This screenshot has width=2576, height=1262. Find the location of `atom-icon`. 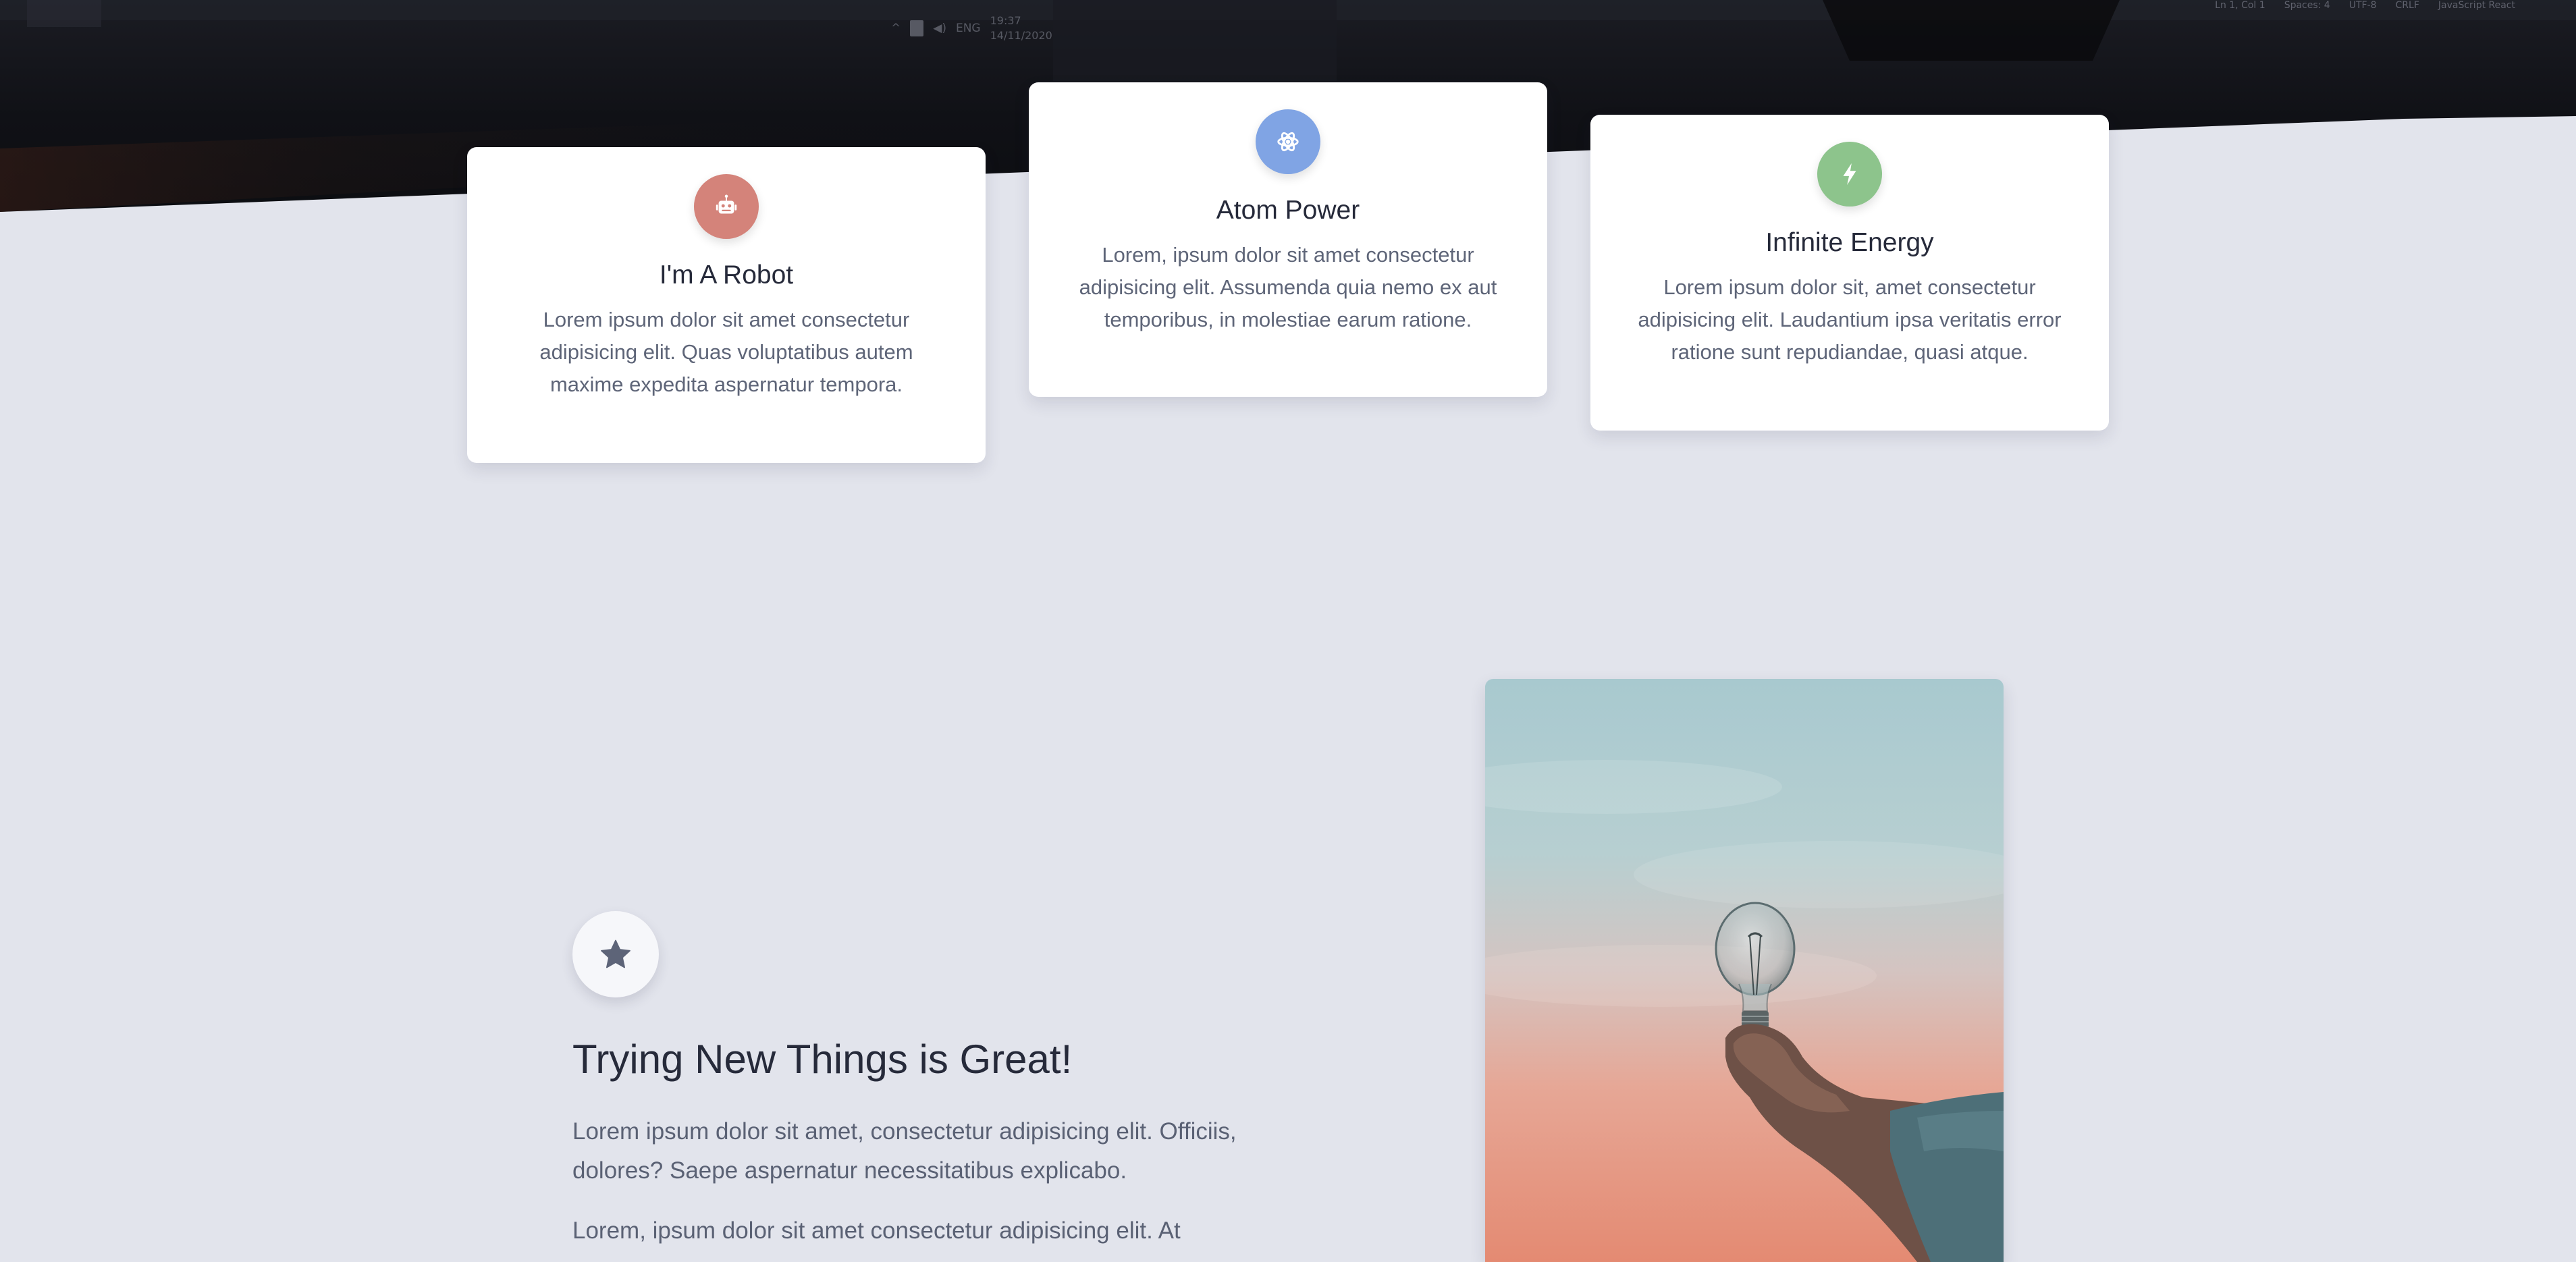

atom-icon is located at coordinates (1288, 142).